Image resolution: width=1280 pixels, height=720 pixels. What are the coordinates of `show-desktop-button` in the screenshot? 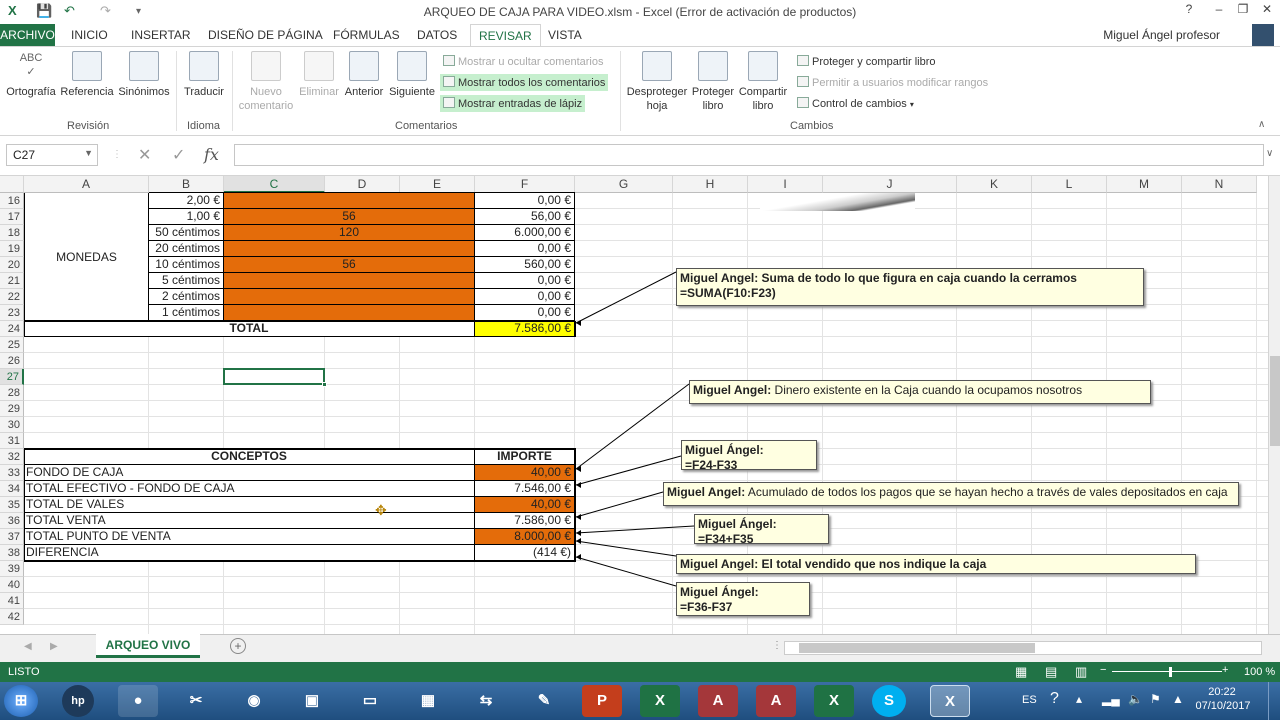 It's located at (1274, 701).